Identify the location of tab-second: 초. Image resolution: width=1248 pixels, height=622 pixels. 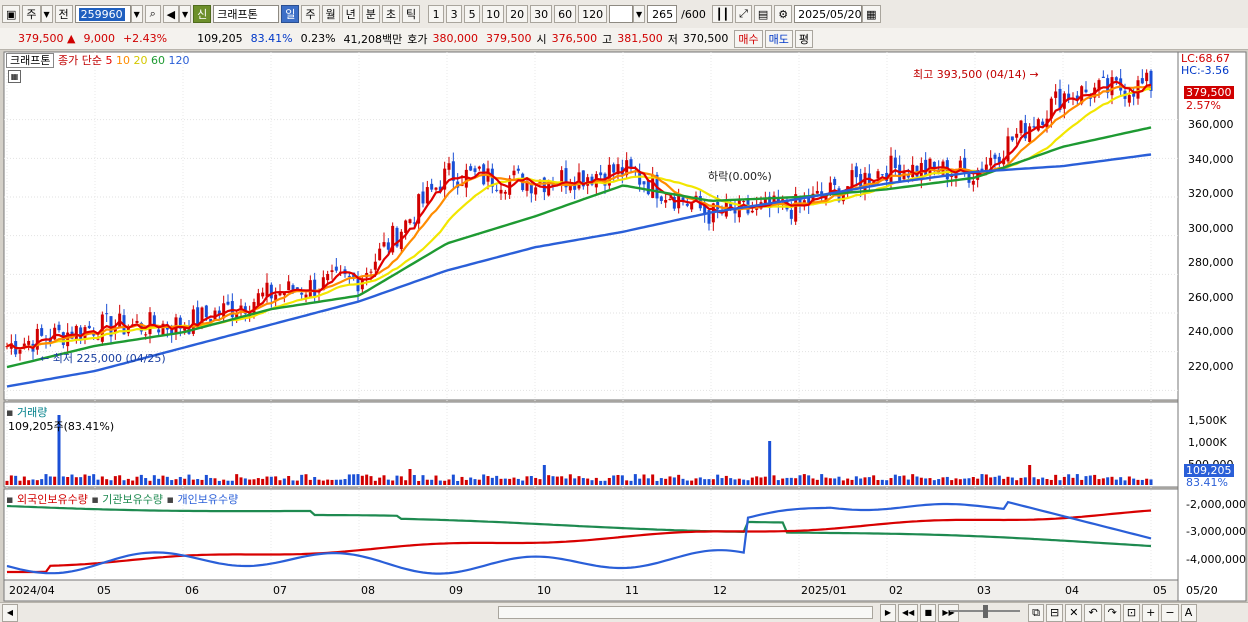
(390, 14).